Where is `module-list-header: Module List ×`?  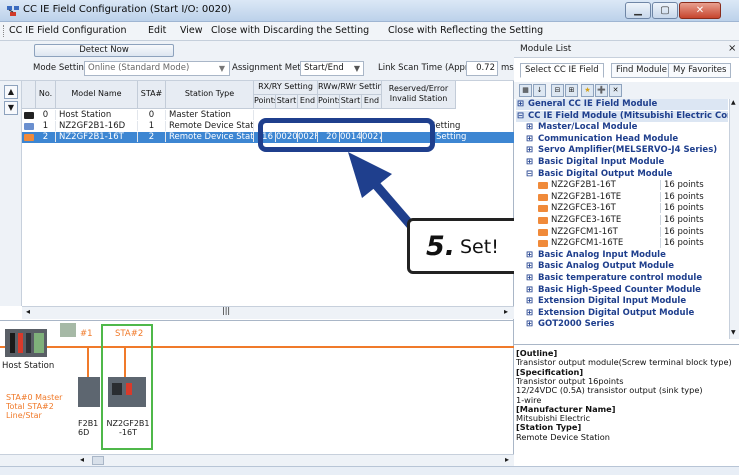
module-list-header: Module List × is located at coordinates (626, 49).